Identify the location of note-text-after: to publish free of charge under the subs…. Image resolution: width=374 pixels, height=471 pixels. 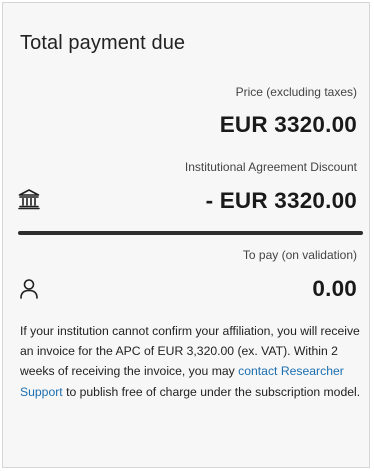
(211, 391).